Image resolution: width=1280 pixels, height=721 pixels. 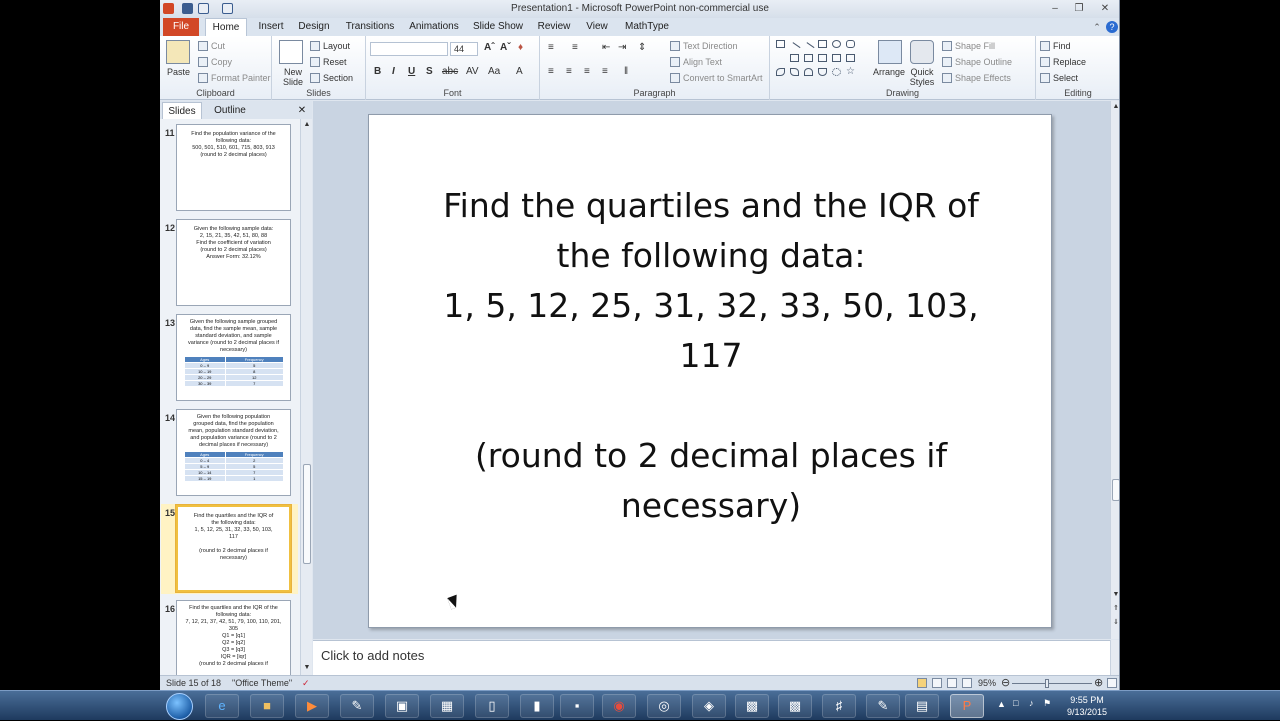 I want to click on close-pane-icon: ✕, so click(x=302, y=110).